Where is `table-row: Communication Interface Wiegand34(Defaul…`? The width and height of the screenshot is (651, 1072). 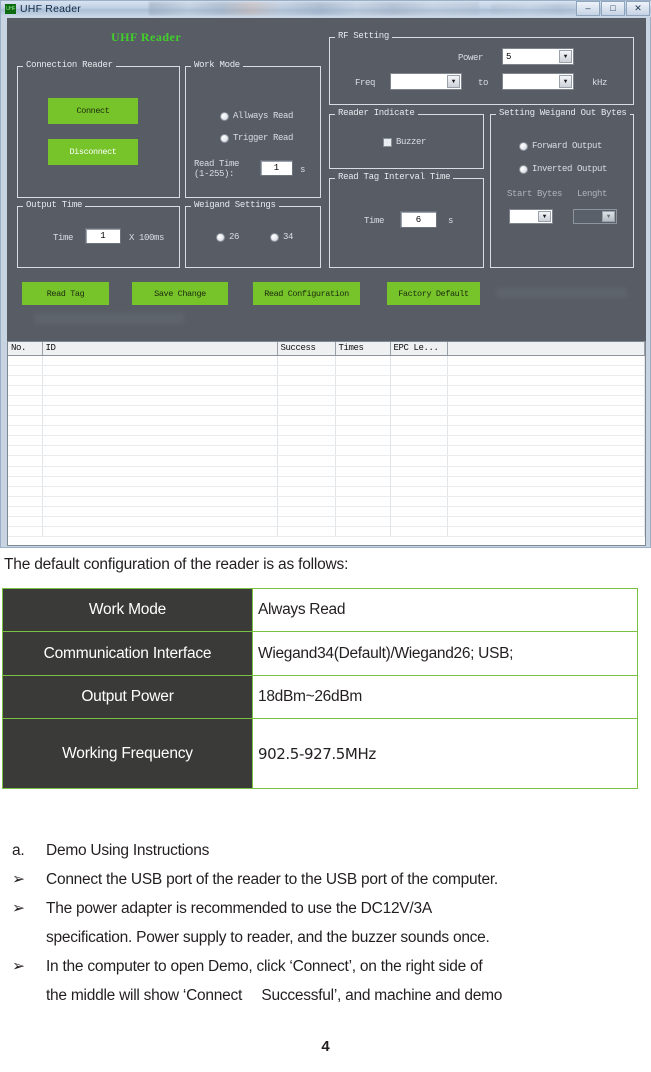
table-row: Communication Interface Wiegand34(Defaul… is located at coordinates (320, 653).